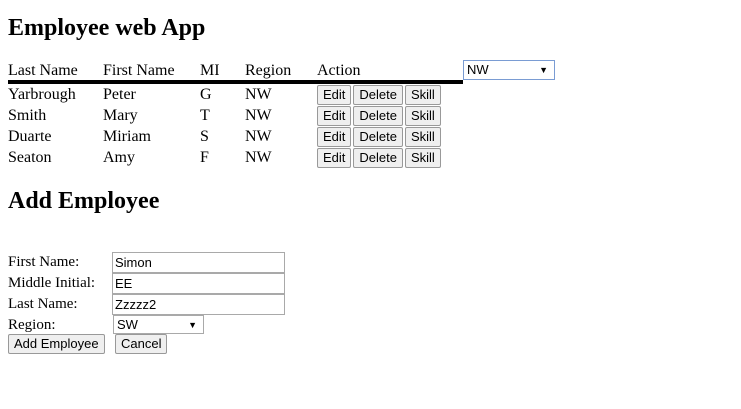  I want to click on middle-initial-label: Middle Initial:, so click(52, 283).